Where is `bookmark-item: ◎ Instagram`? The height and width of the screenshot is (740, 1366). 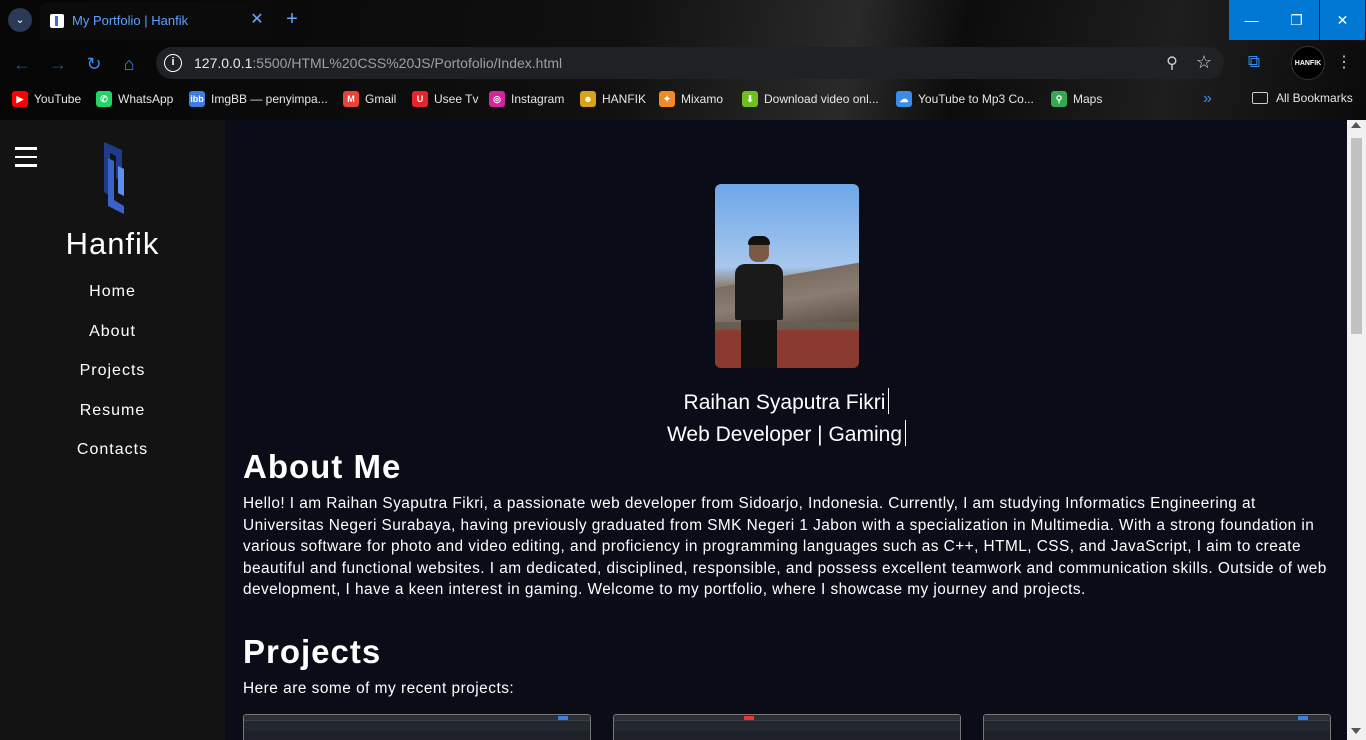 bookmark-item: ◎ Instagram is located at coordinates (526, 99).